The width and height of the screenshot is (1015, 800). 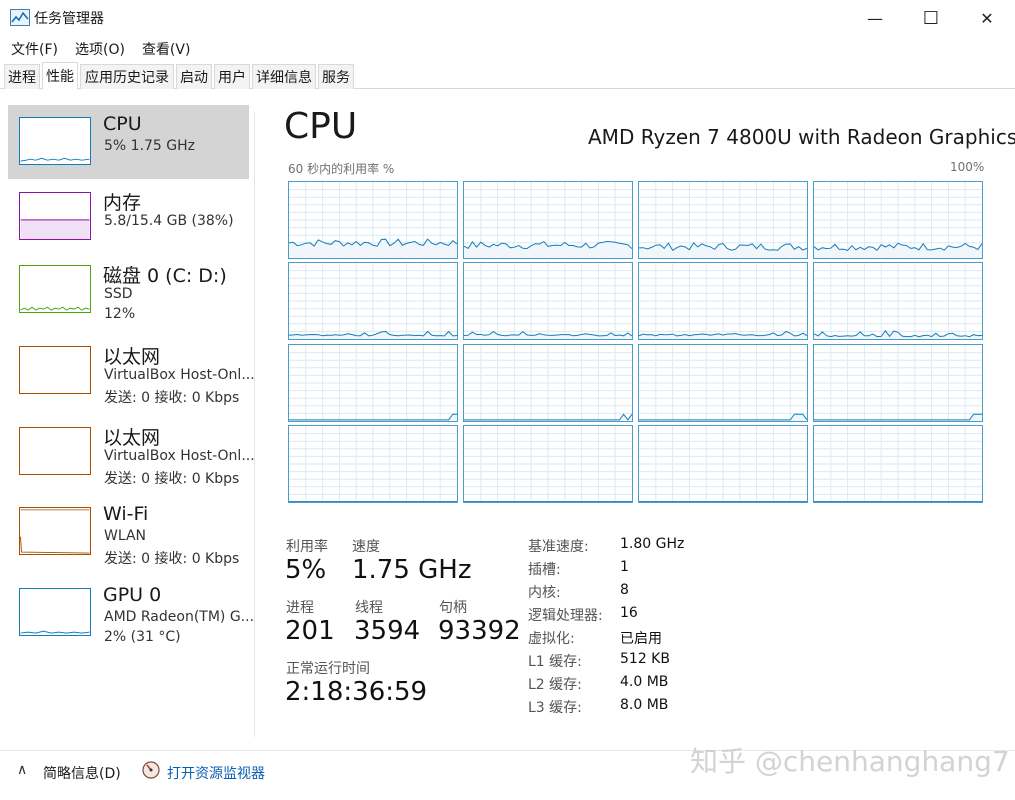 I want to click on sidebar-divider, so click(x=254, y=424).